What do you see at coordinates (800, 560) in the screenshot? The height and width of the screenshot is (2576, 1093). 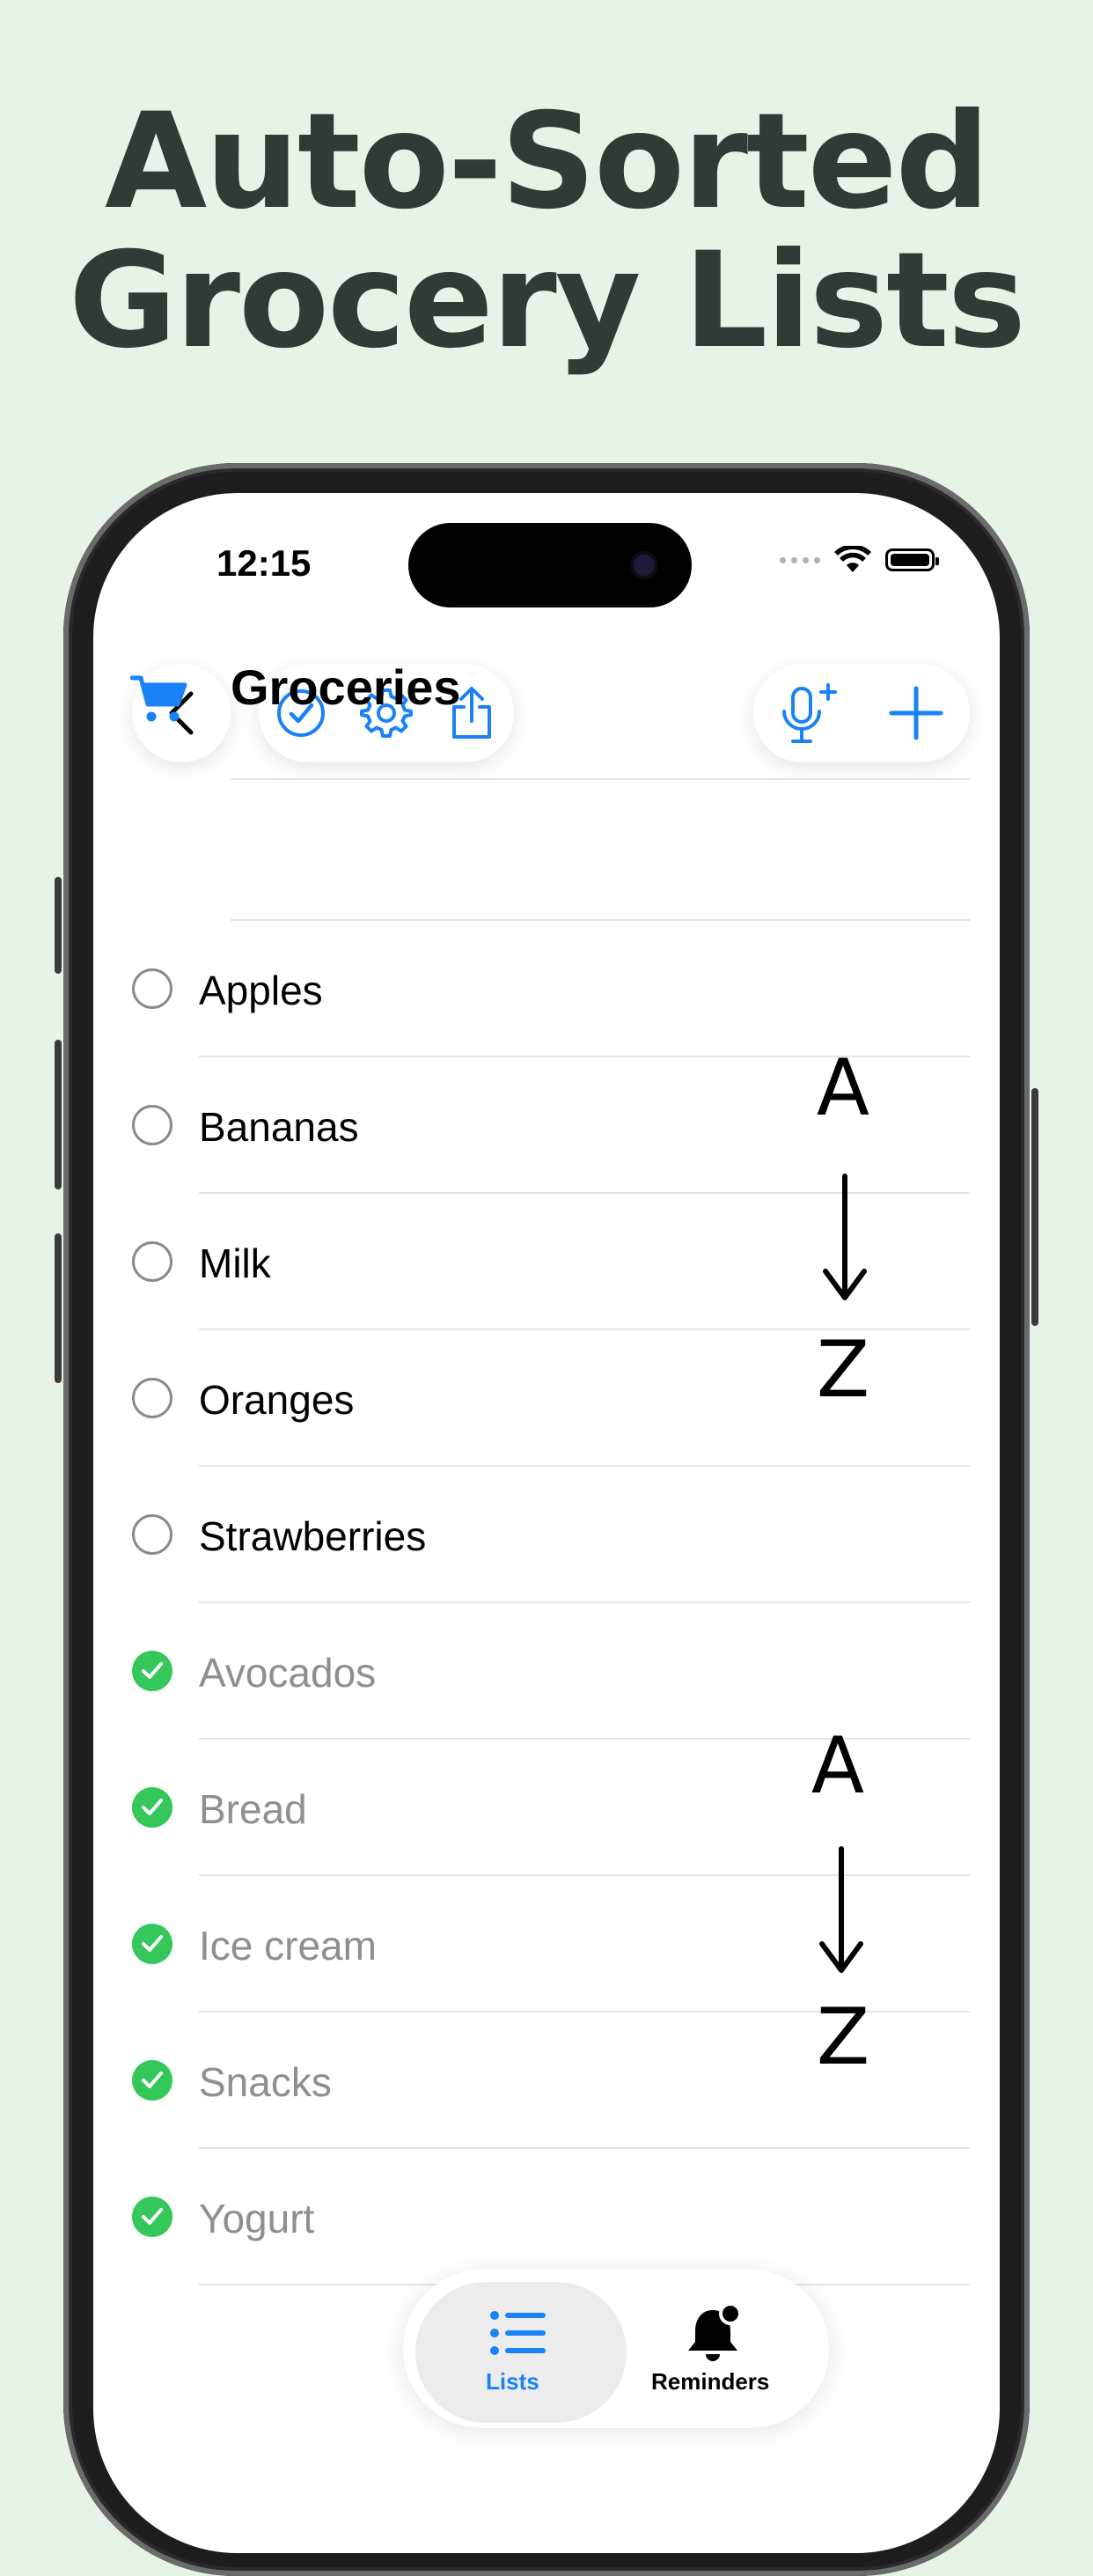 I see `signal-icon` at bounding box center [800, 560].